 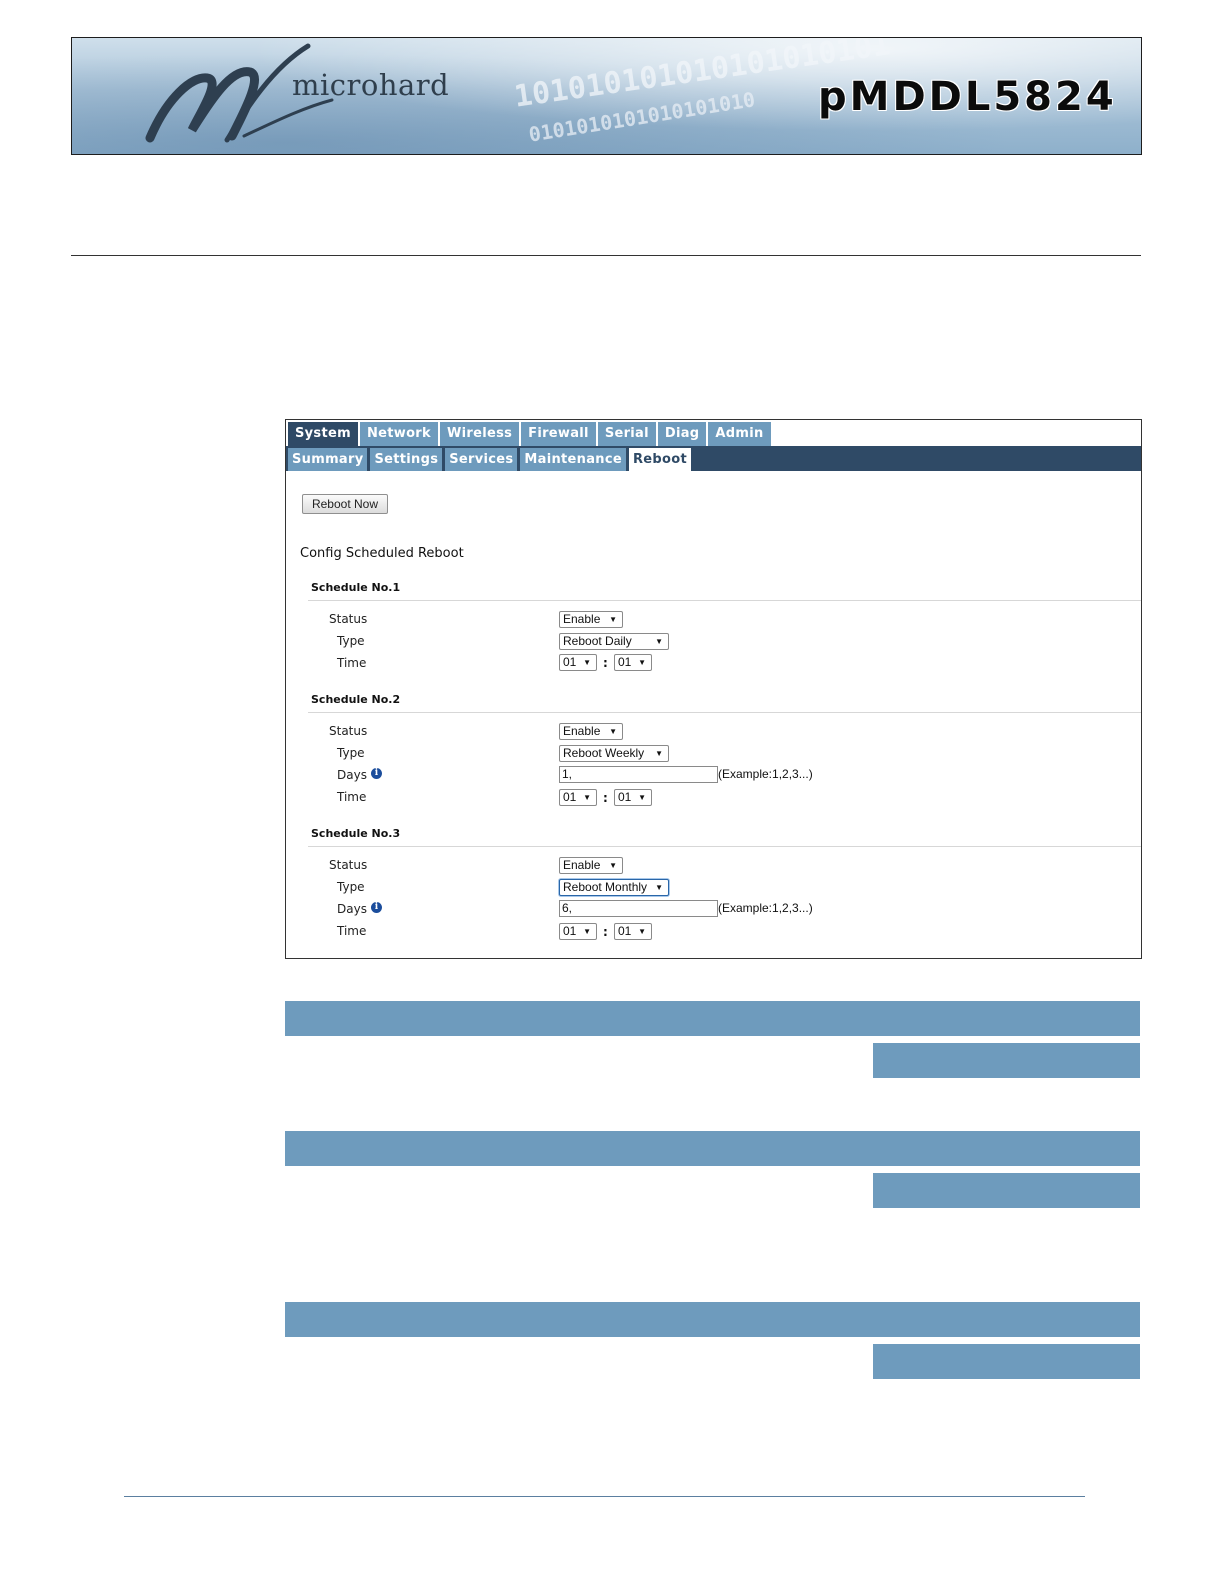 I want to click on schedule-3-days-input: 6,, so click(x=638, y=908).